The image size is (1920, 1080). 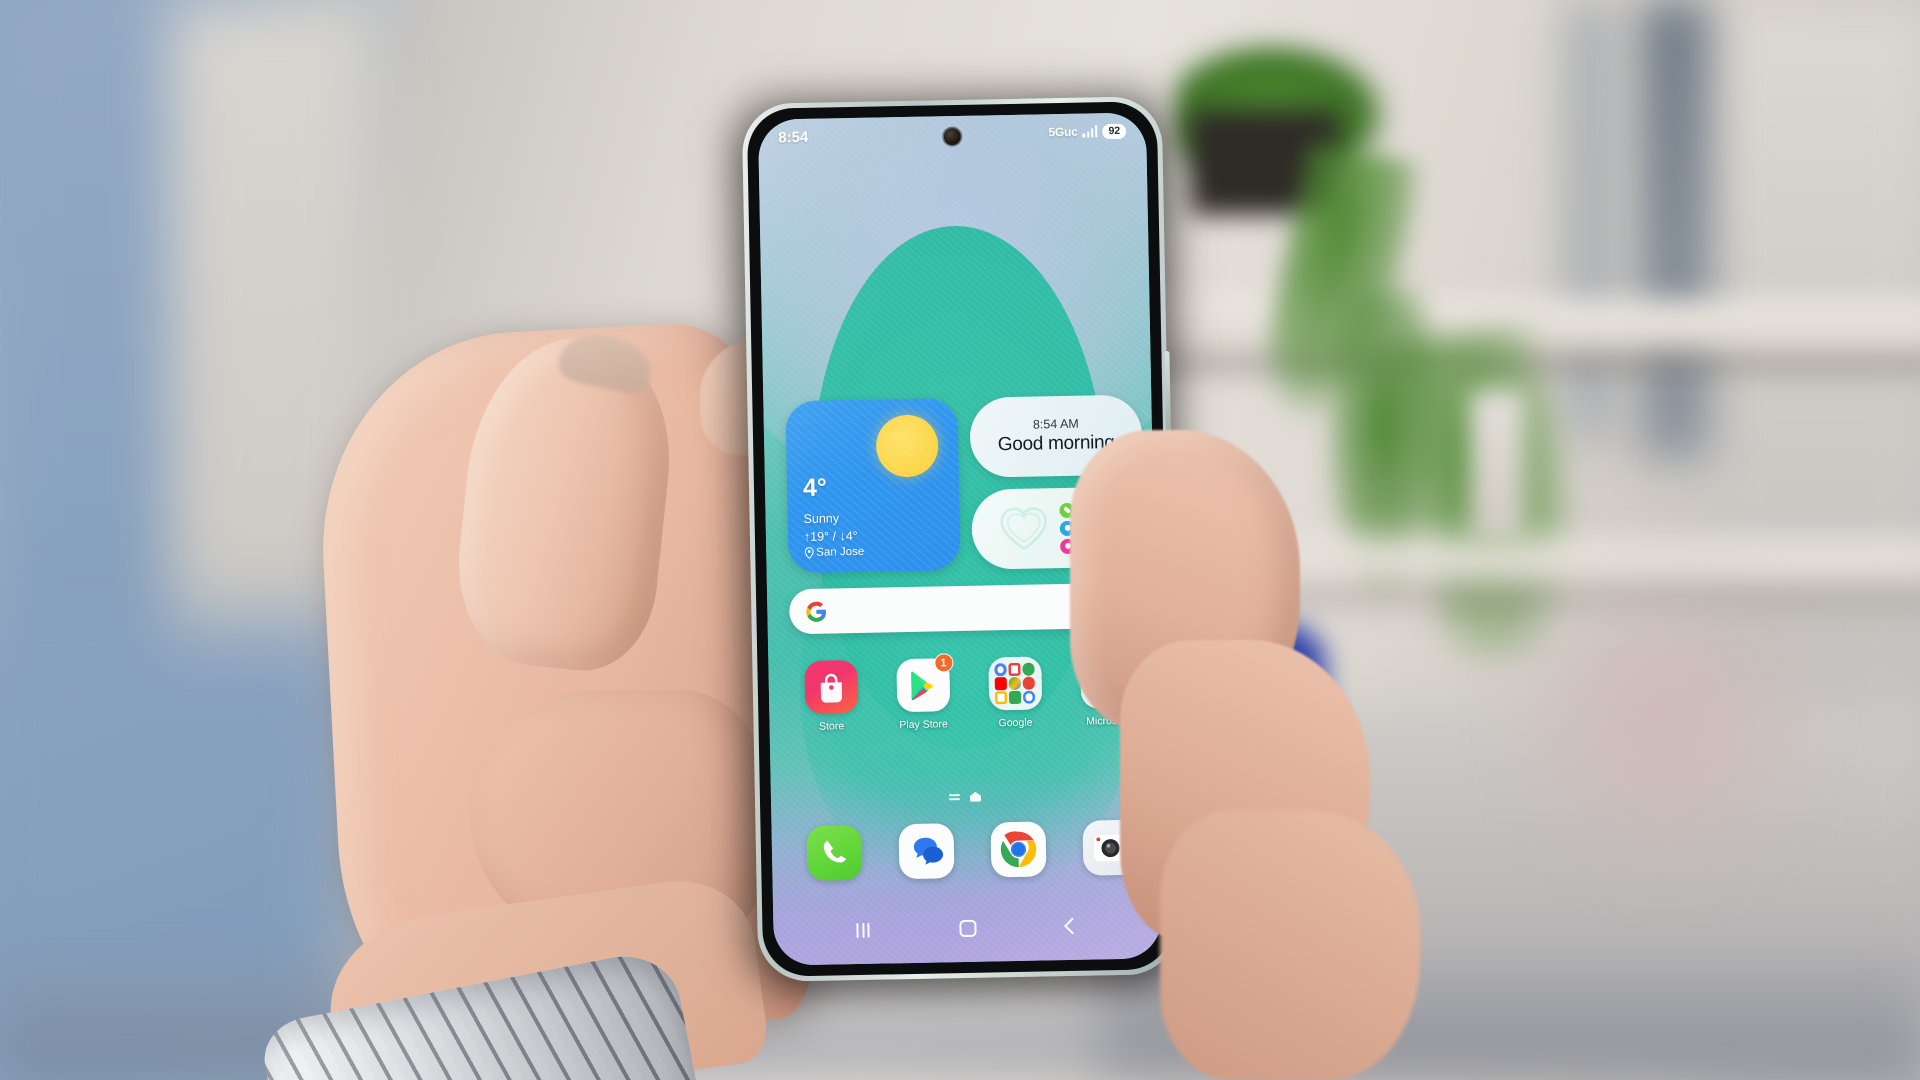 What do you see at coordinates (907, 446) in the screenshot?
I see `sun-icon` at bounding box center [907, 446].